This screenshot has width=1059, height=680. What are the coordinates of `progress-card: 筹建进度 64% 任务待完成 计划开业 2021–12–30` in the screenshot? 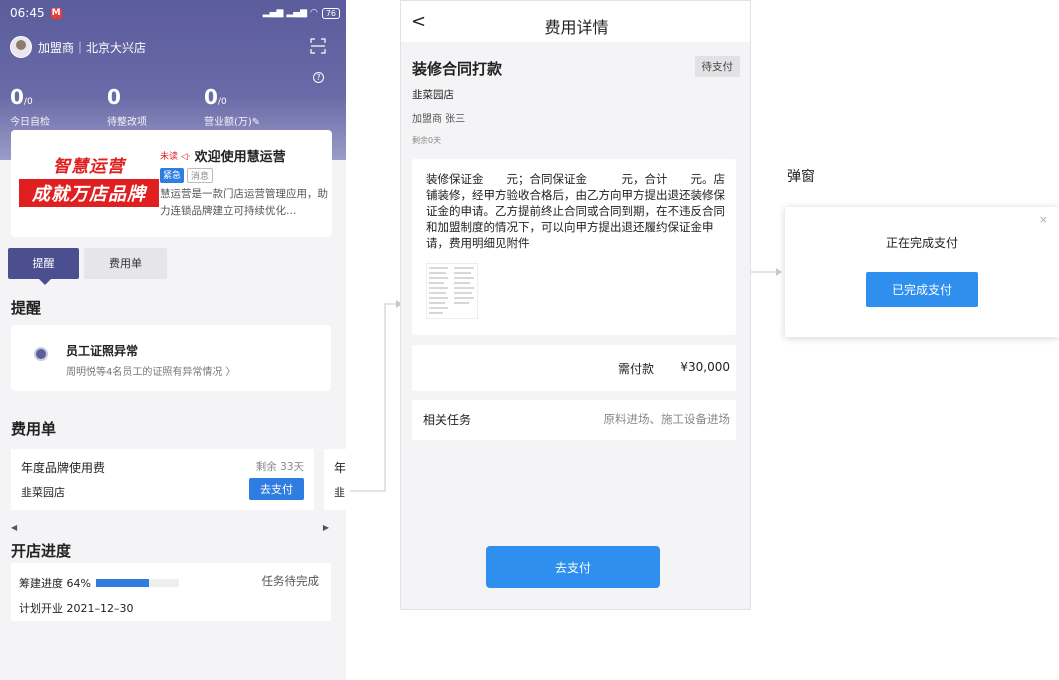 It's located at (171, 592).